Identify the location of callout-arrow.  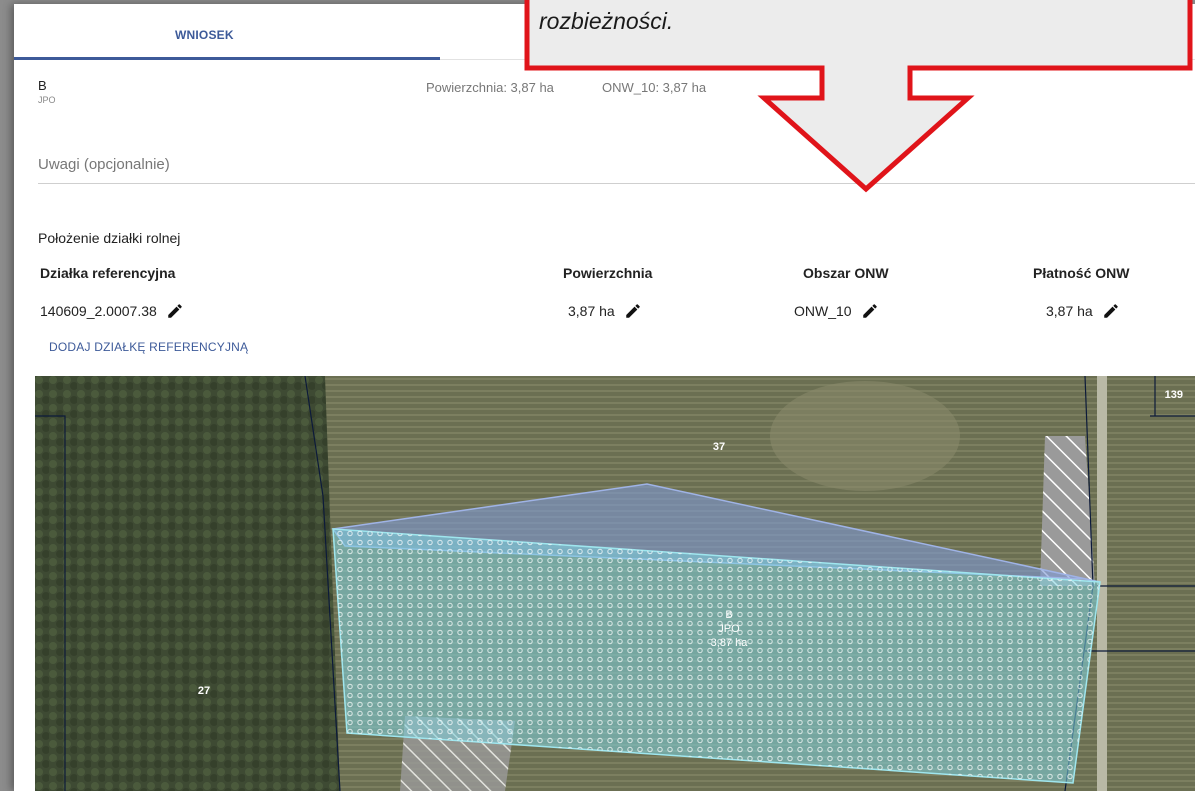
(858, 96).